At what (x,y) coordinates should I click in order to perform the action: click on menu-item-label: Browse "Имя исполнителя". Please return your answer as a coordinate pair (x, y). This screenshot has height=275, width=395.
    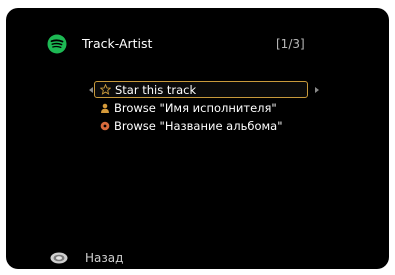
    Looking at the image, I should click on (195, 107).